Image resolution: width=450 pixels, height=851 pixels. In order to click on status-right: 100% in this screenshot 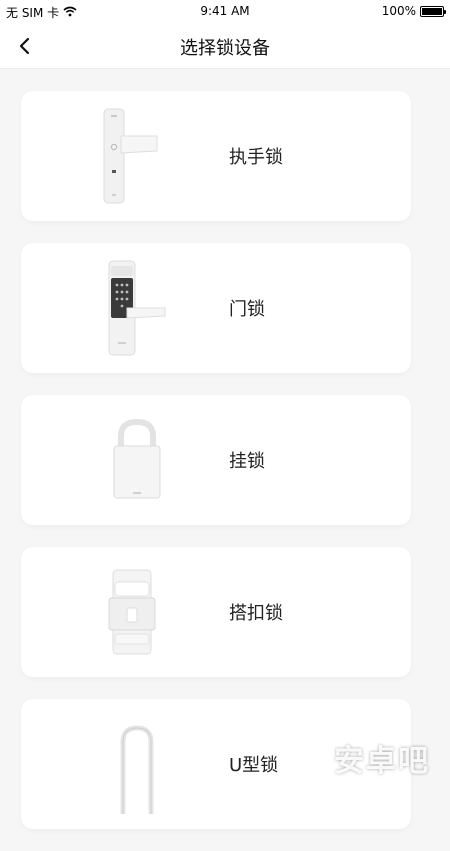, I will do `click(413, 11)`.